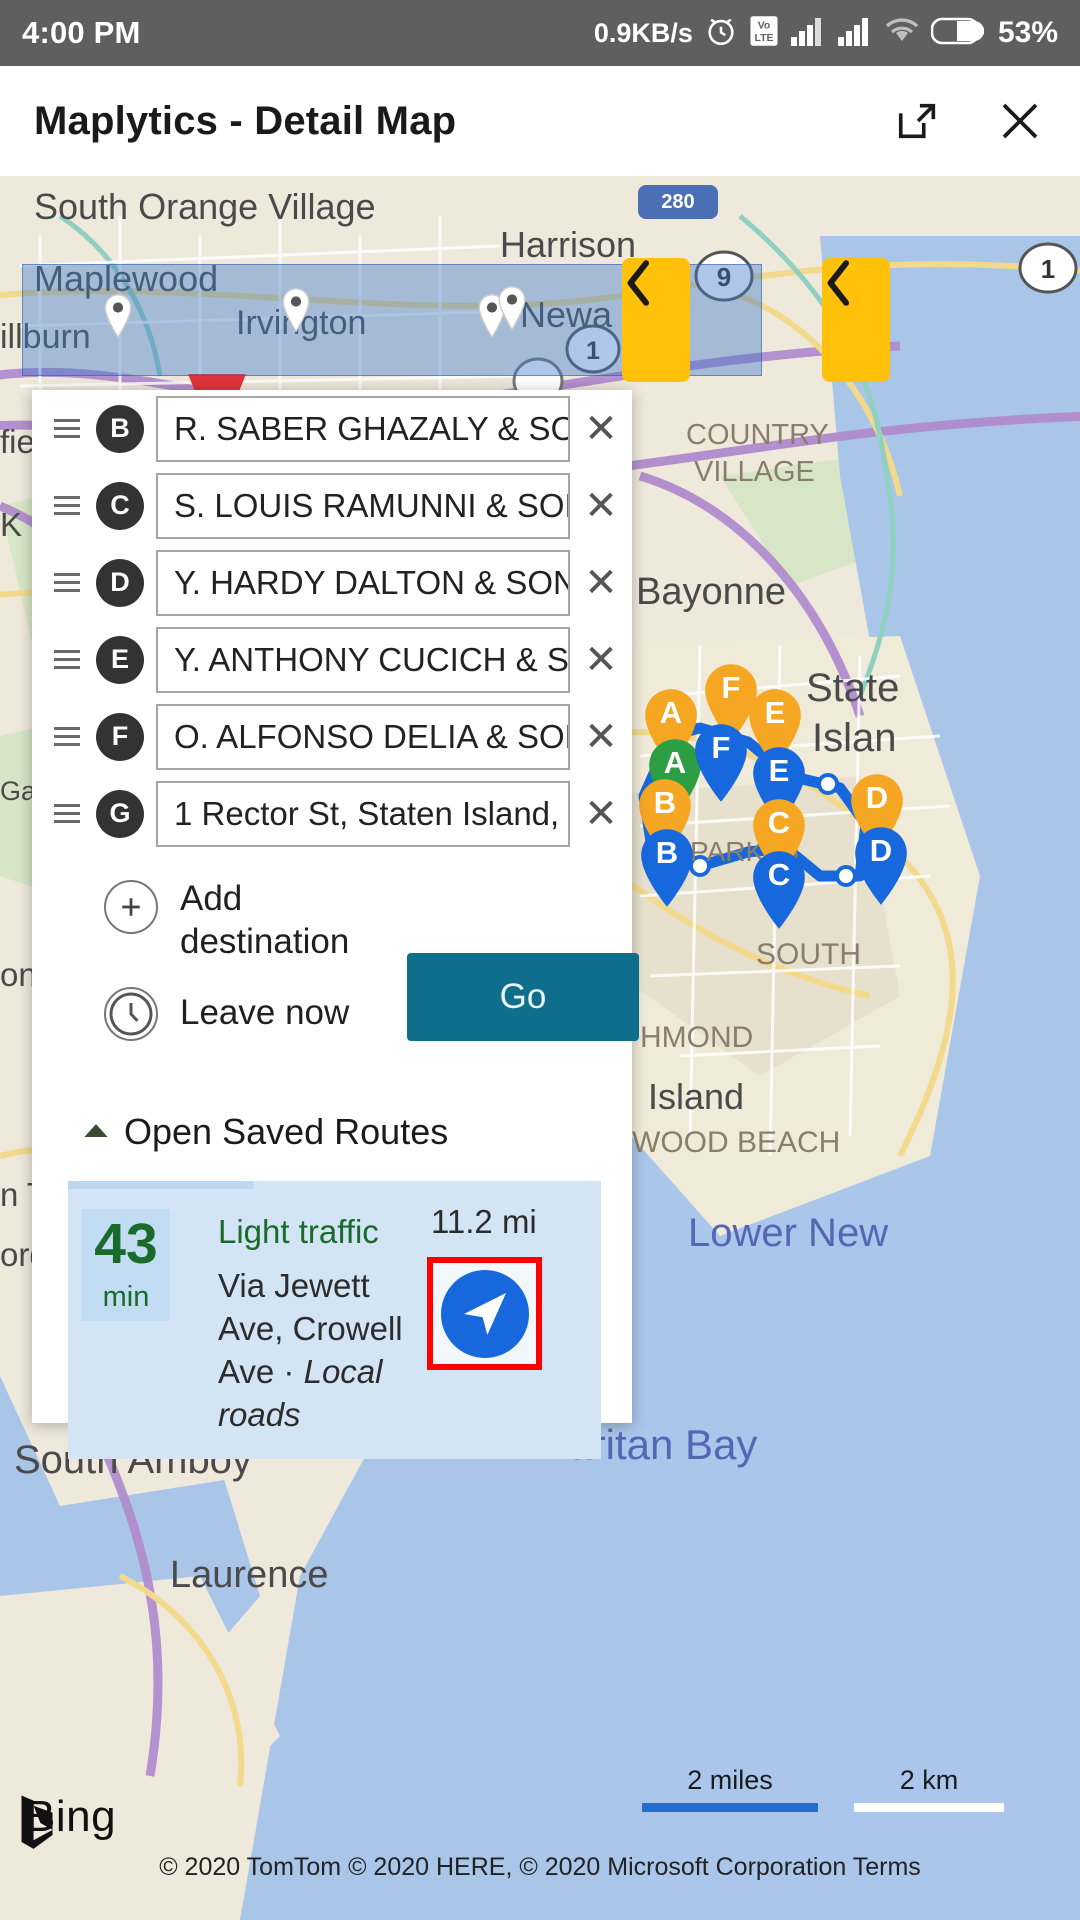 This screenshot has width=1080, height=1920. What do you see at coordinates (265, 941) in the screenshot?
I see `add-destination-line2: destination` at bounding box center [265, 941].